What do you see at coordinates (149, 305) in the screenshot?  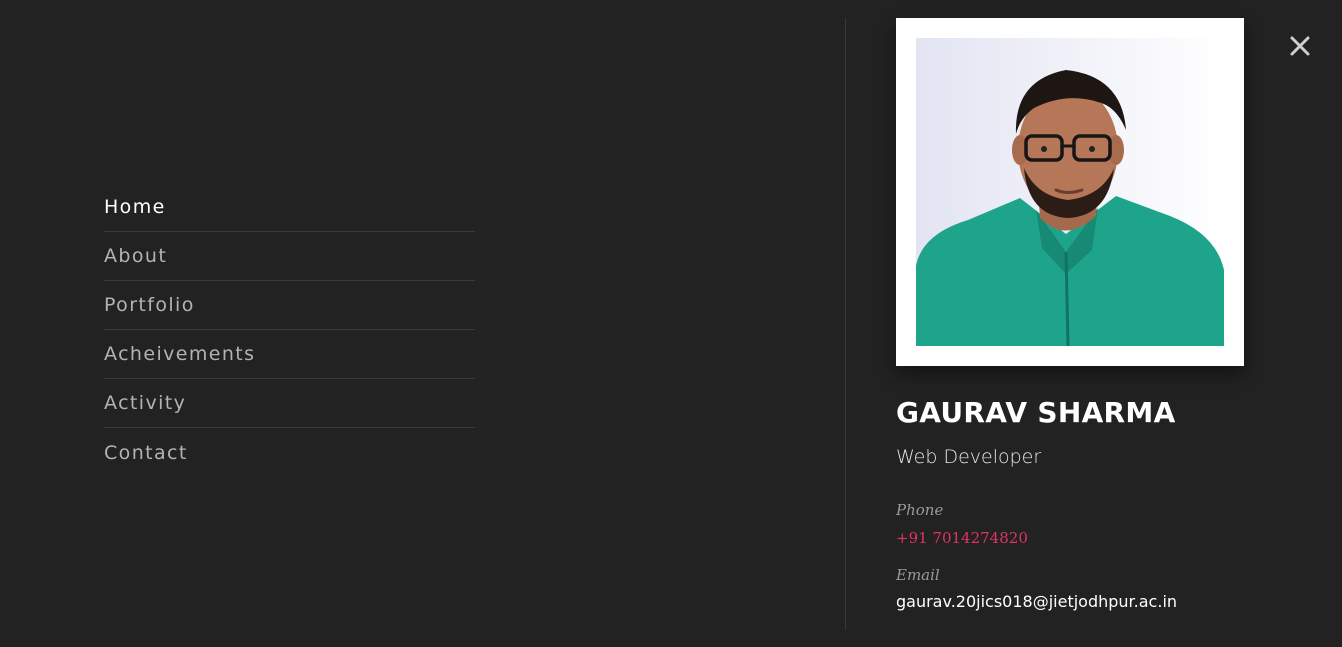 I see `nav-item-label: Portfolio` at bounding box center [149, 305].